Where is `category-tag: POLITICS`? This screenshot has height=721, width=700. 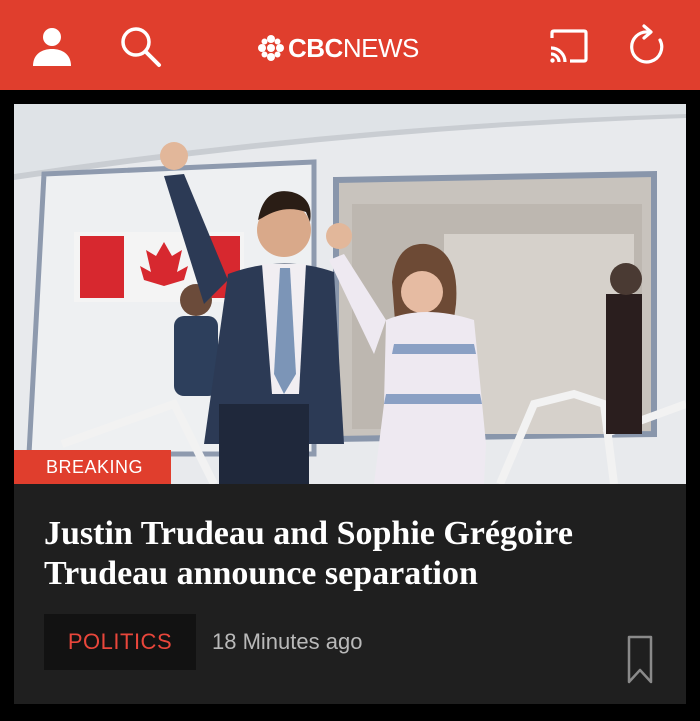 category-tag: POLITICS is located at coordinates (120, 642).